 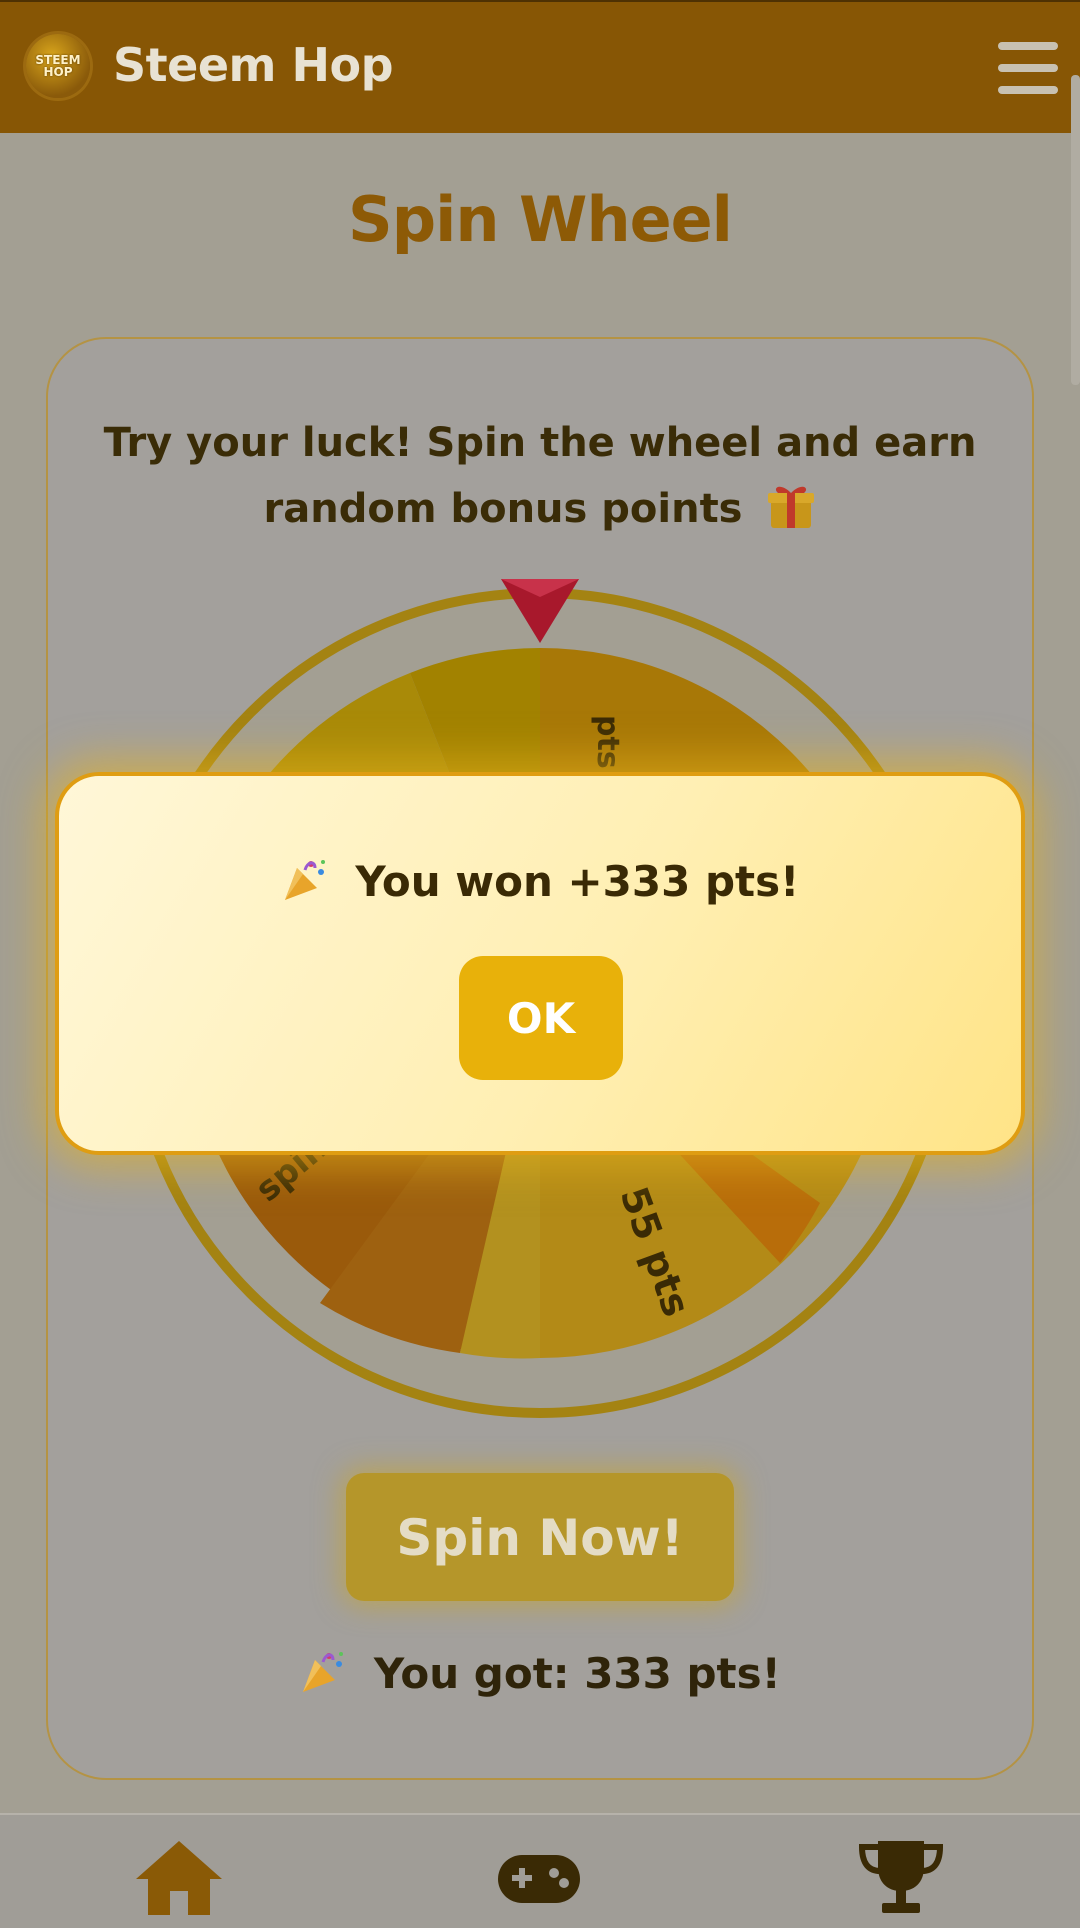 What do you see at coordinates (253, 65) in the screenshot?
I see `app-title: Steem Hop` at bounding box center [253, 65].